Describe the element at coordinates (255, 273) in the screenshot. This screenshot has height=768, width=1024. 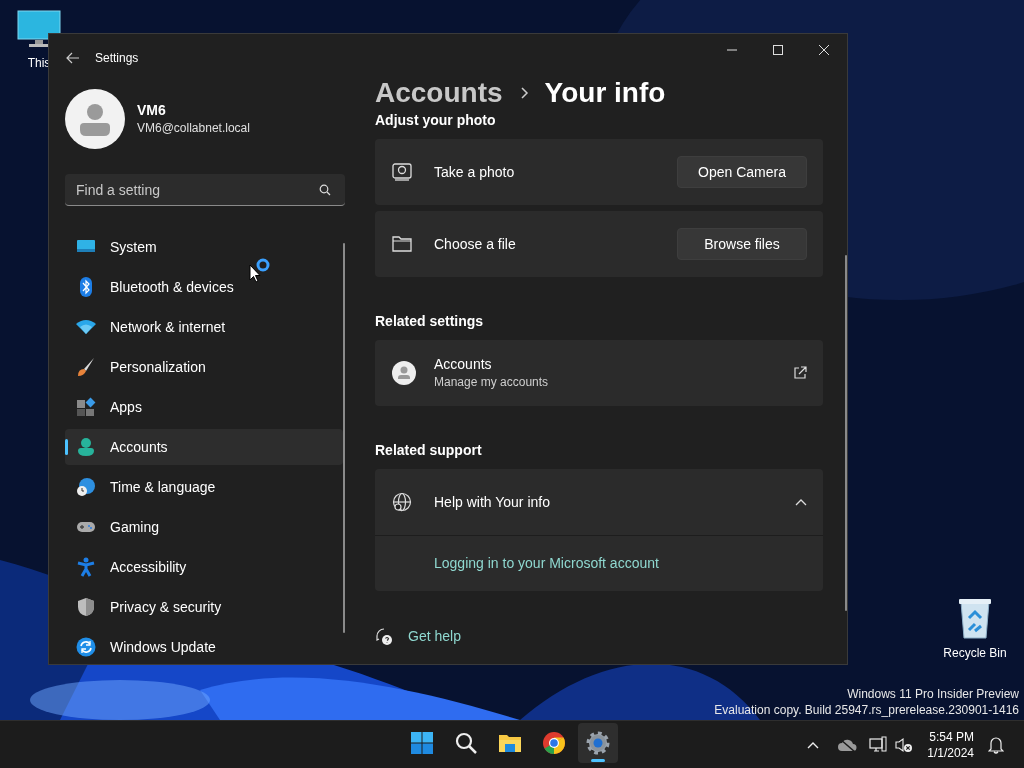
I see `cursor-icon` at that location.